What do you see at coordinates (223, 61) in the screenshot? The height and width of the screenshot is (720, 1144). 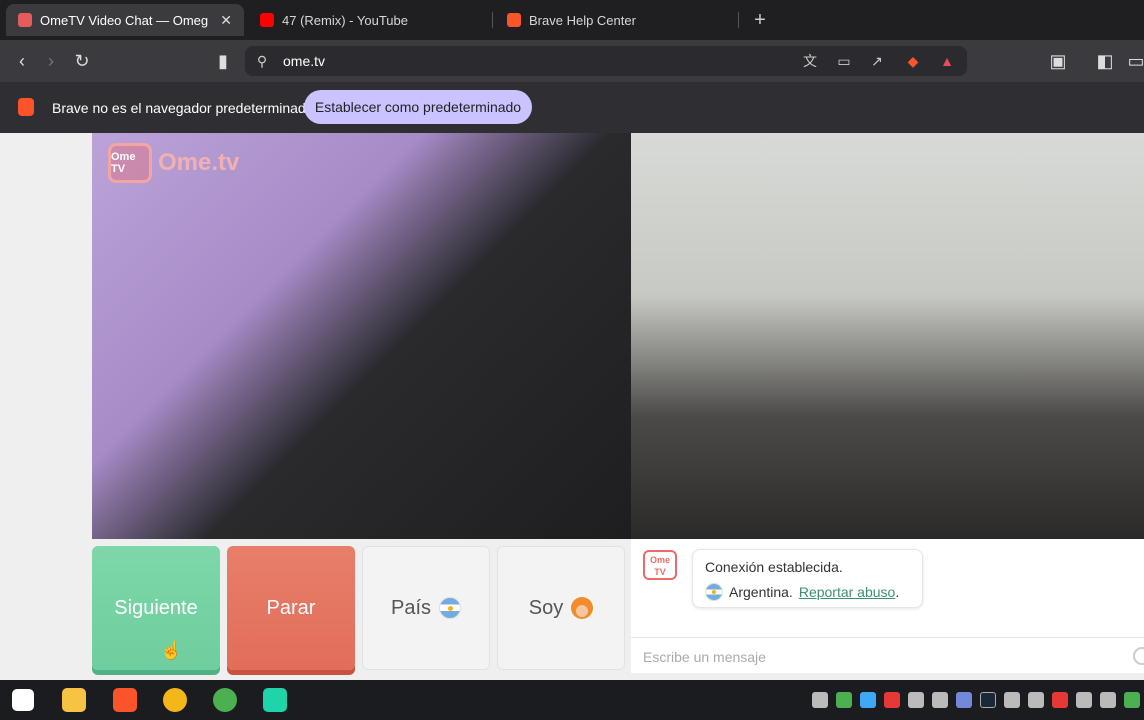 I see `bookmark-icon: ▮` at bounding box center [223, 61].